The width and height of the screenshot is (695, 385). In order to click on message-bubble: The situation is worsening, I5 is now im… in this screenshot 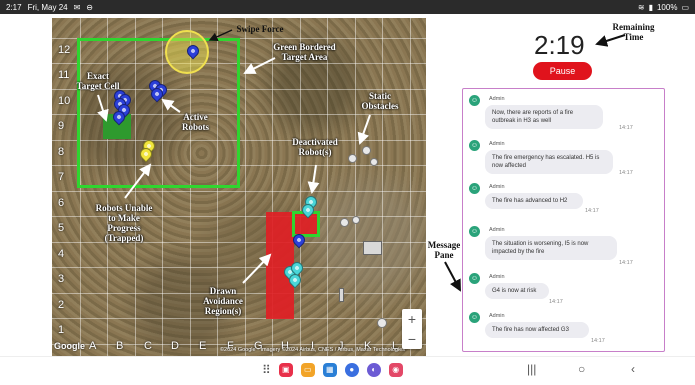, I will do `click(551, 248)`.